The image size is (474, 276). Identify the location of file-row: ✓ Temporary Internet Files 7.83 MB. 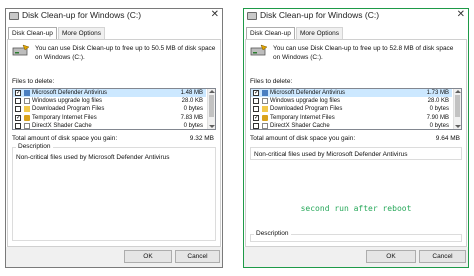
(109, 118).